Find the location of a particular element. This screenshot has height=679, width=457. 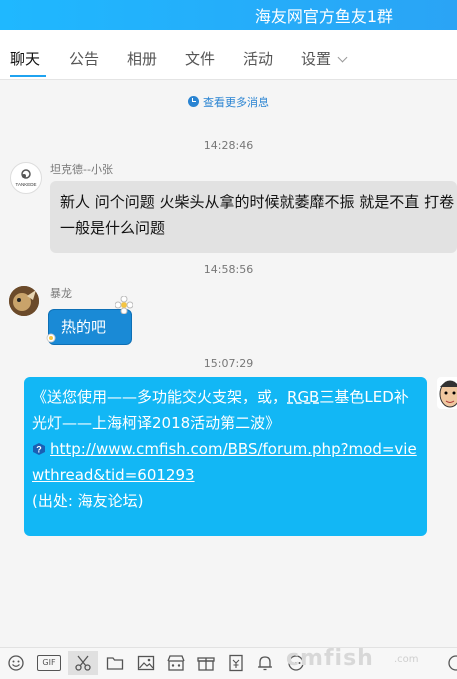

folder-icon is located at coordinates (115, 663).